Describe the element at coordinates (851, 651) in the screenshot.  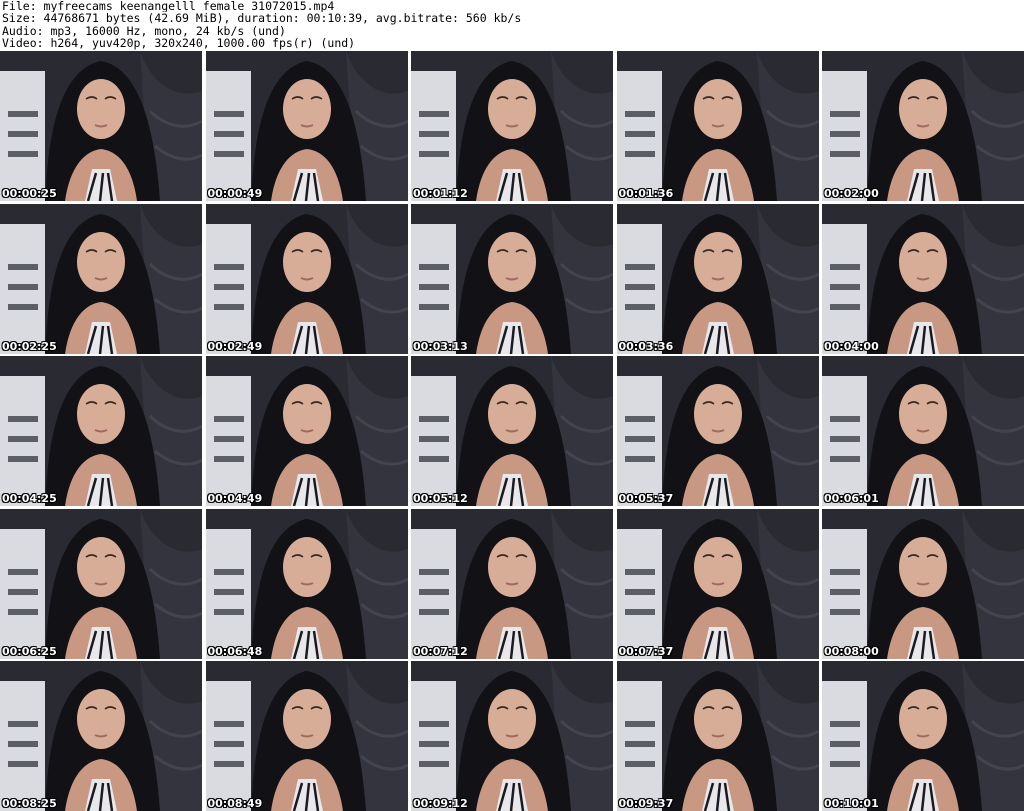
I see `thumbnail-timestamp: 00:08:00` at that location.